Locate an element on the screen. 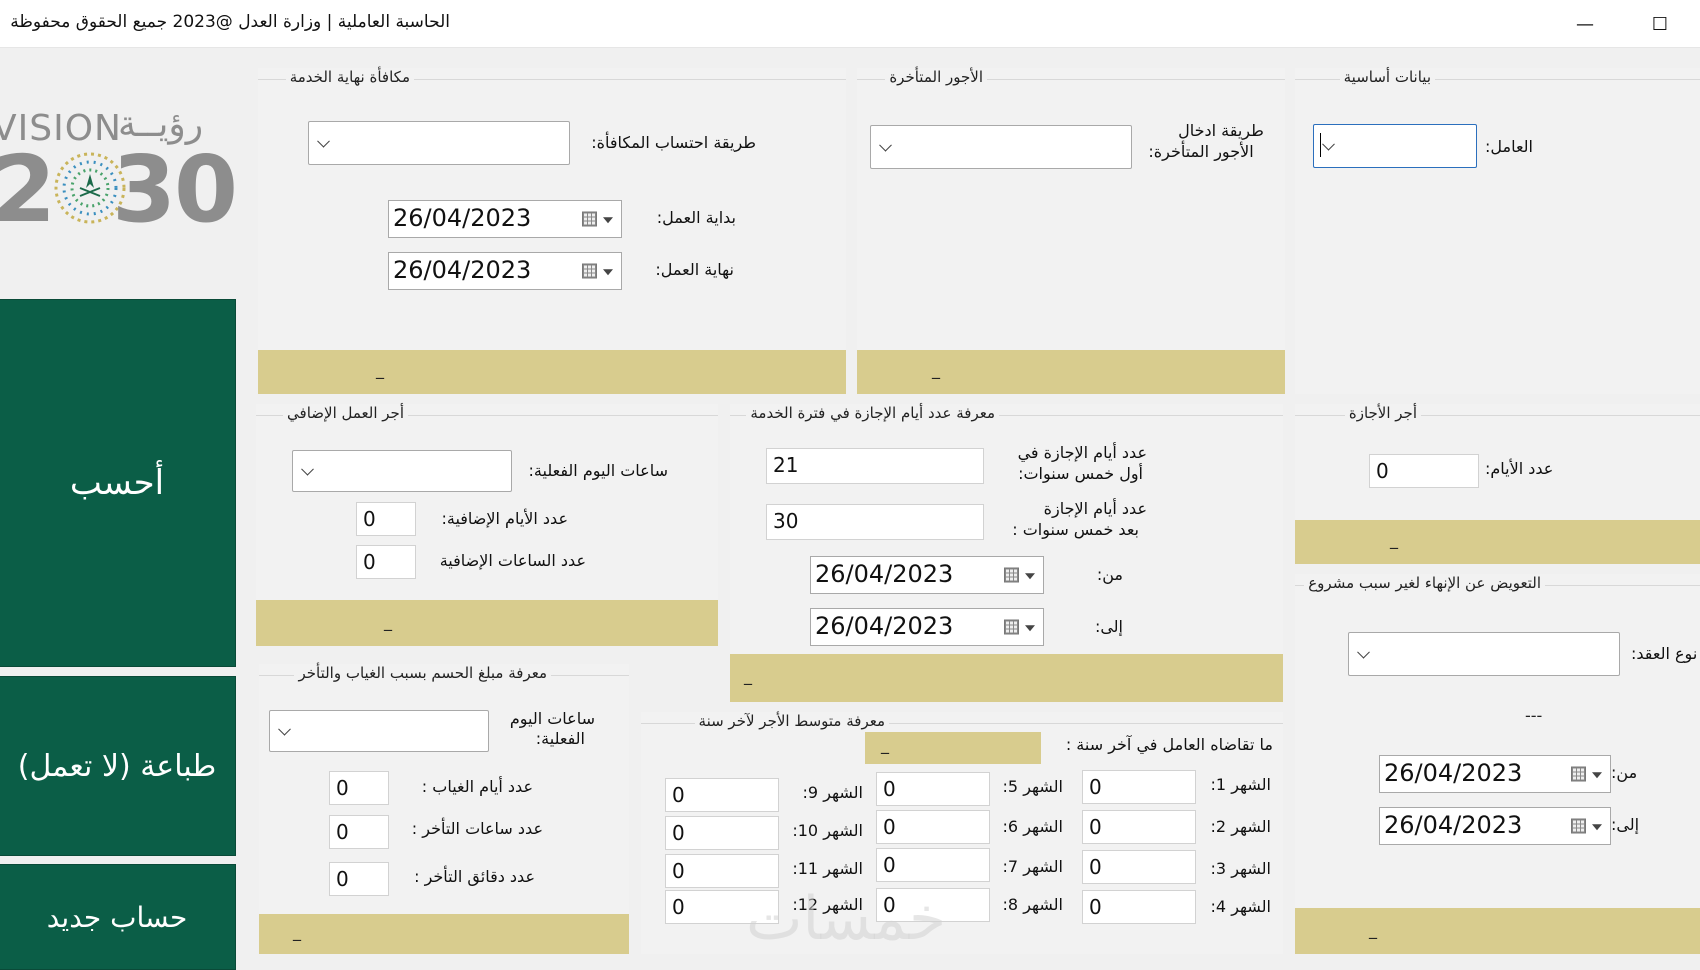 This screenshot has height=970, width=1700. leave-pay-result-bar: _ is located at coordinates (1497, 542).